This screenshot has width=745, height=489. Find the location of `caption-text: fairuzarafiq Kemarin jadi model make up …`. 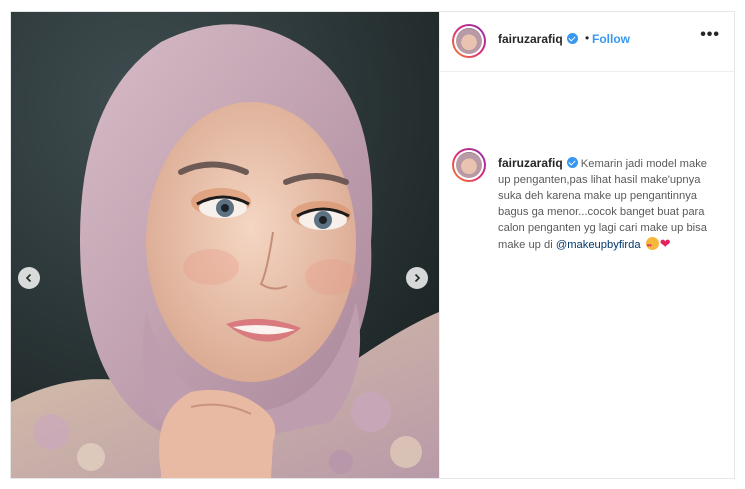

caption-text: fairuzarafiq Kemarin jadi model make up … is located at coordinates (604, 204).